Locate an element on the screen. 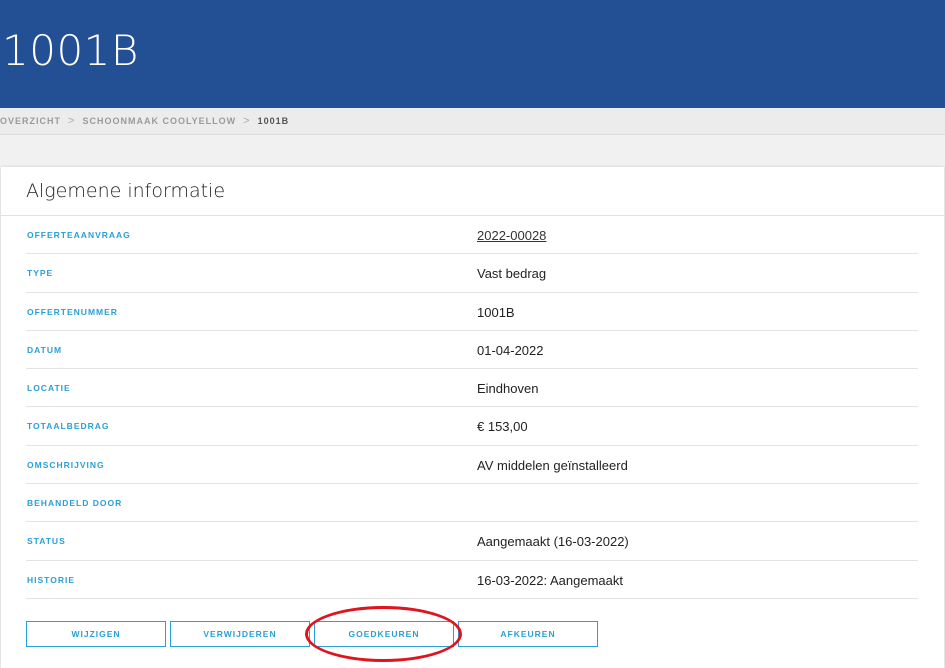 This screenshot has width=945, height=668. info-row-omschrijving: OMSCHRIJVING AV middelen geïnstalleerd is located at coordinates (472, 465).